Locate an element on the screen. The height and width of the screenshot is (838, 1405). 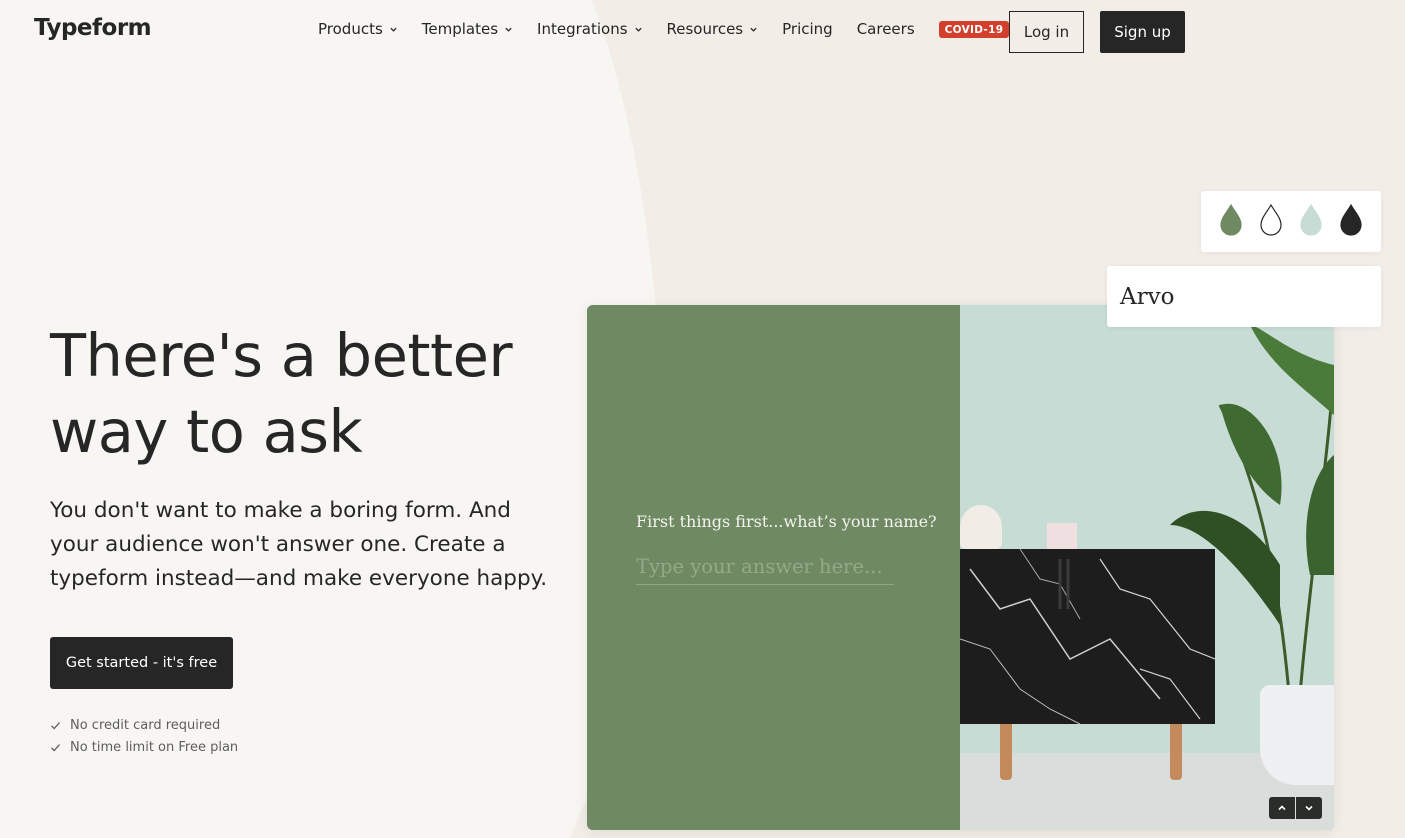
perk-label: No time limit on Free plan is located at coordinates (154, 747).